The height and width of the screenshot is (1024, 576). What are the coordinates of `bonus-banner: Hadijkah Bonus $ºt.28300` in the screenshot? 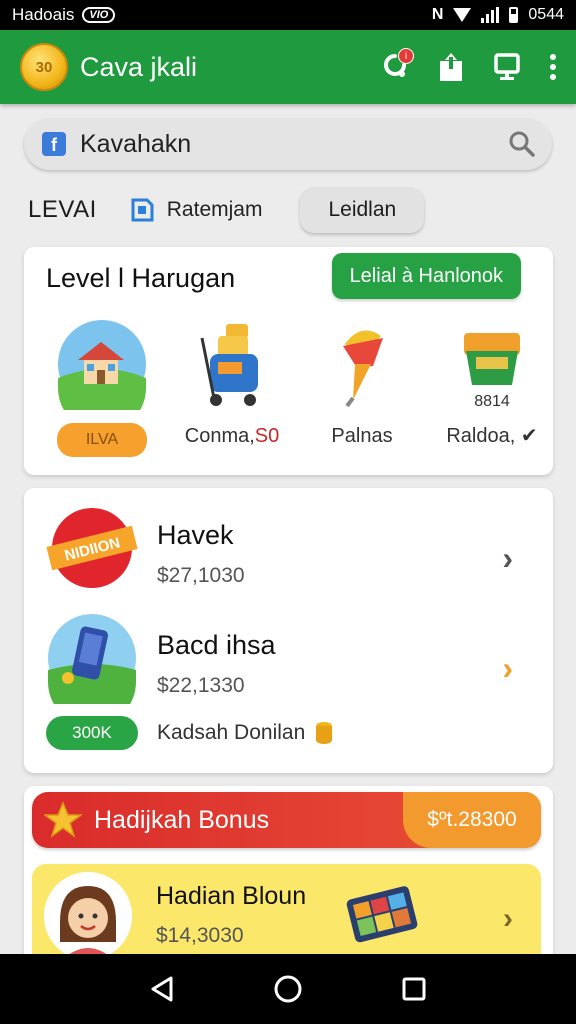 It's located at (286, 820).